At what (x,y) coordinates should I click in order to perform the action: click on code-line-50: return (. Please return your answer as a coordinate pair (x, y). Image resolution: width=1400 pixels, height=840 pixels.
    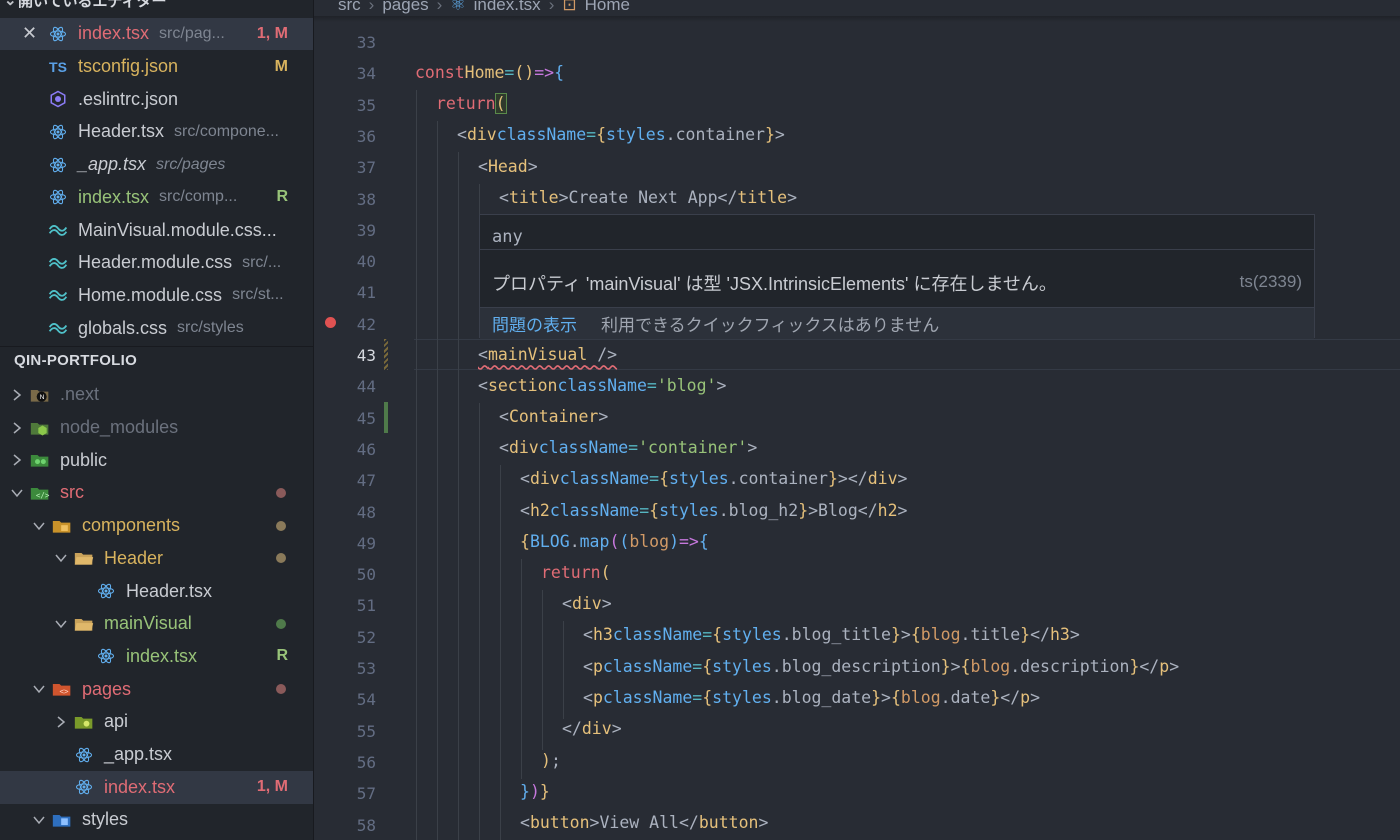
    Looking at the image, I should click on (576, 573).